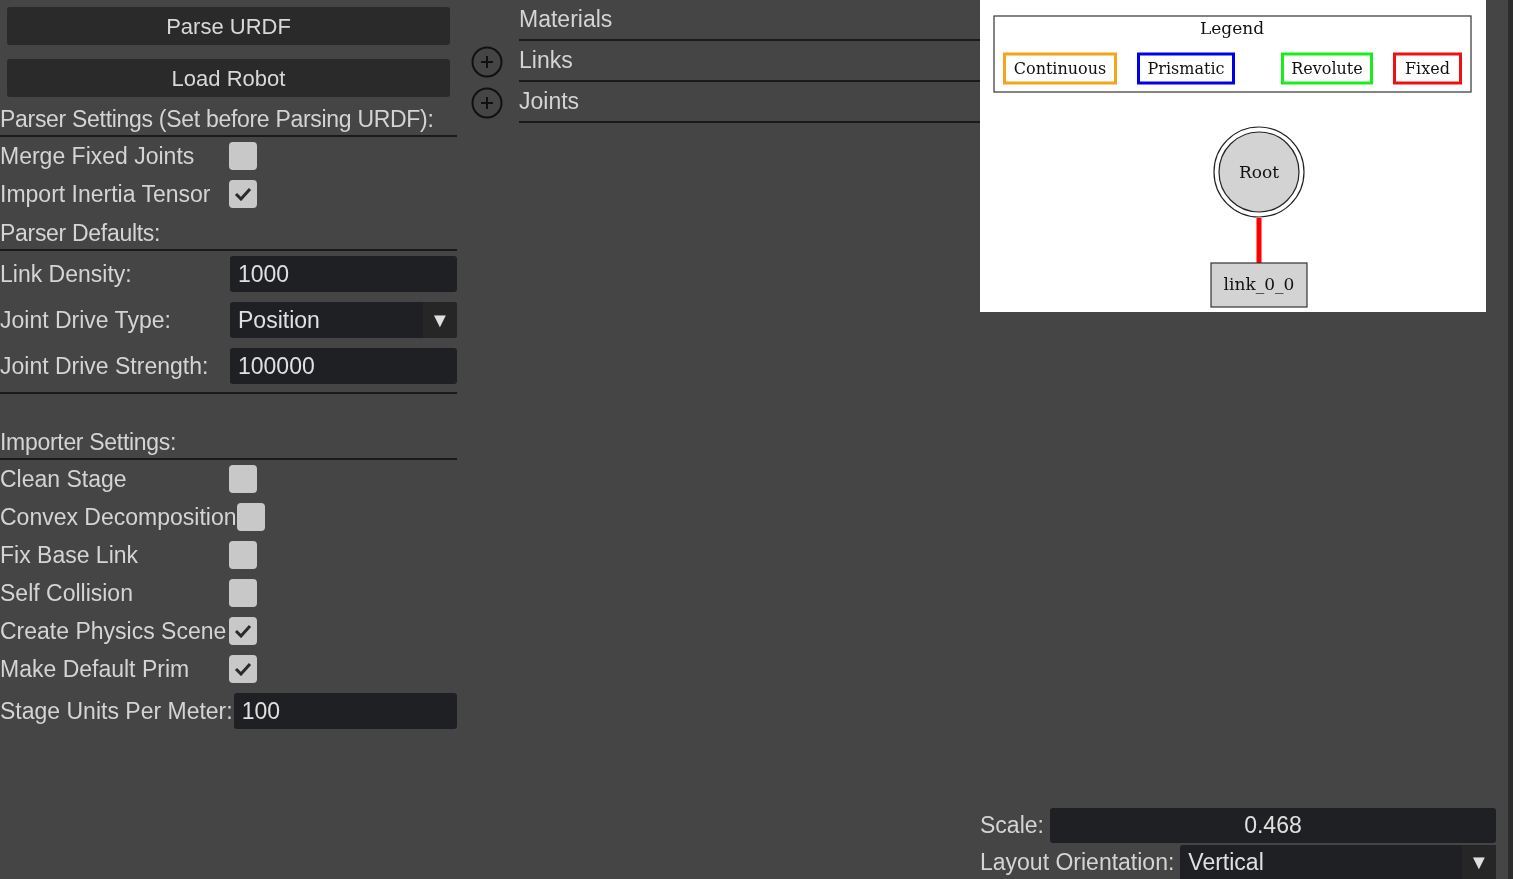  Describe the element at coordinates (1338, 862) in the screenshot. I see `dropdown: Vertical ▼` at that location.